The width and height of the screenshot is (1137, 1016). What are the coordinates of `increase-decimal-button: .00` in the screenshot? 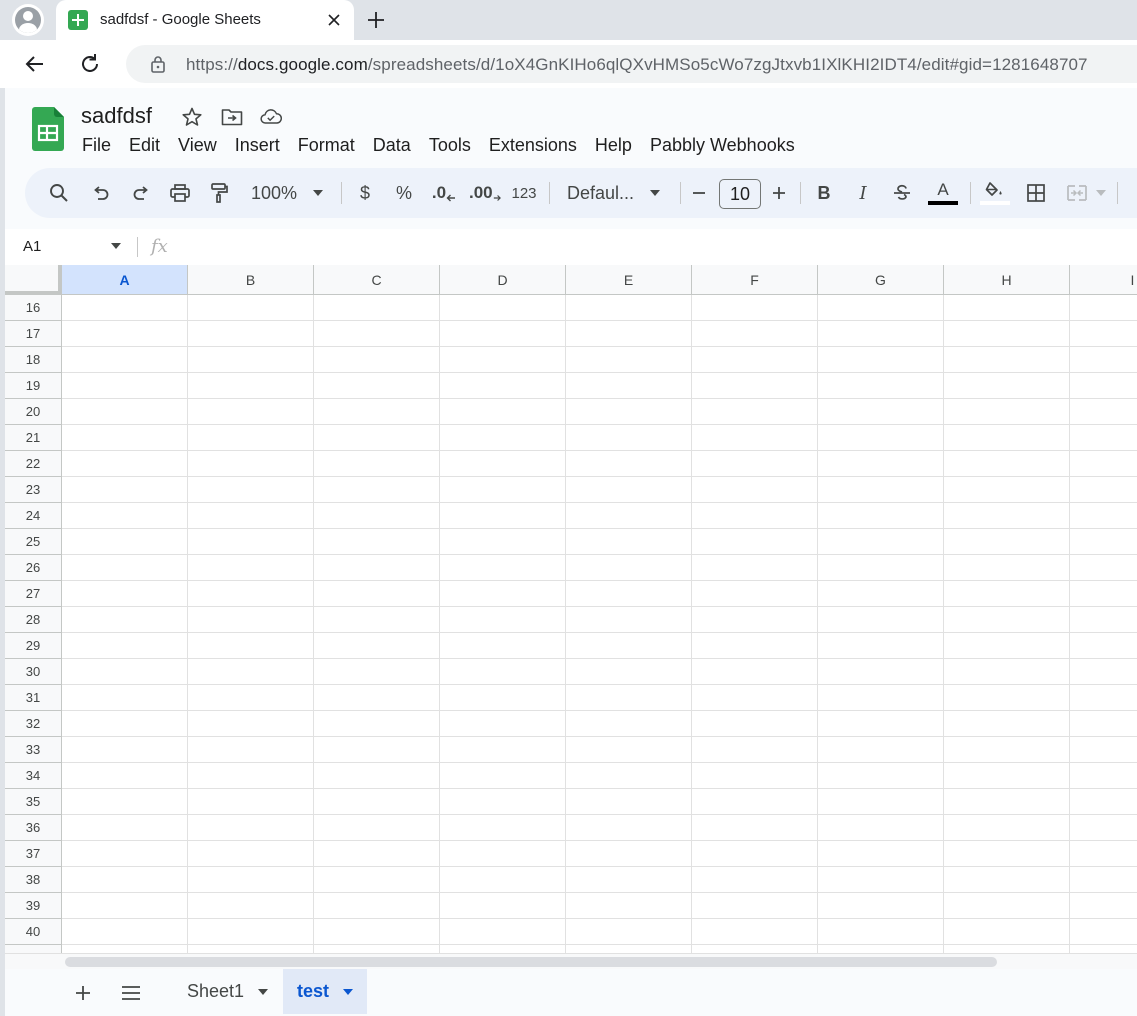 It's located at (485, 193).